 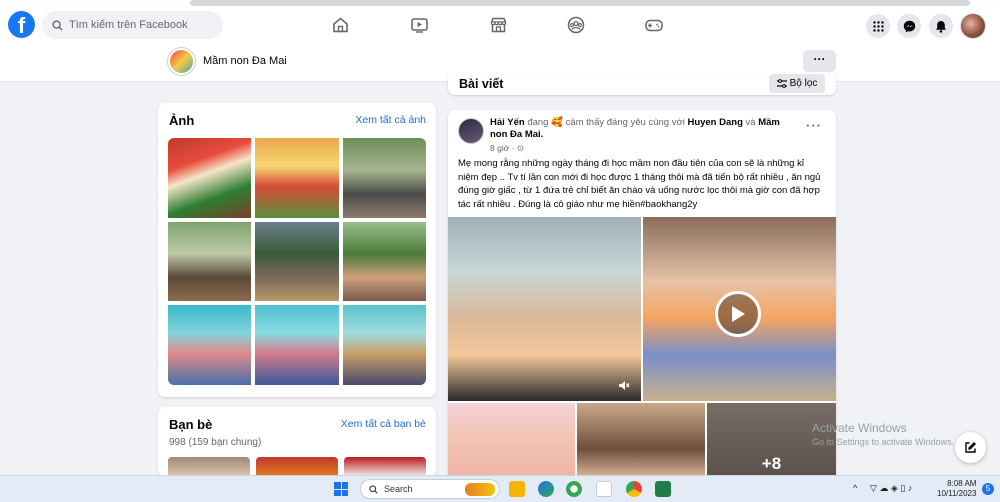 I want to click on taskbar-clock: 8:08 AM 10/11/2023, so click(x=956, y=489).